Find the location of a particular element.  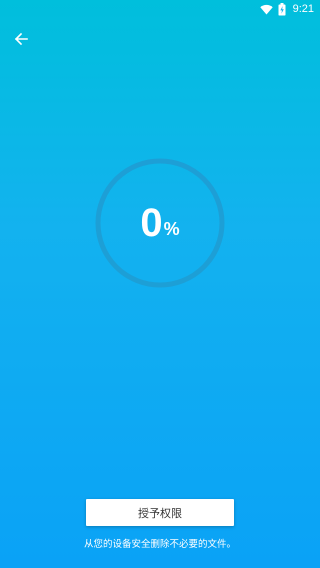

progress-value: 0 is located at coordinates (151, 223).